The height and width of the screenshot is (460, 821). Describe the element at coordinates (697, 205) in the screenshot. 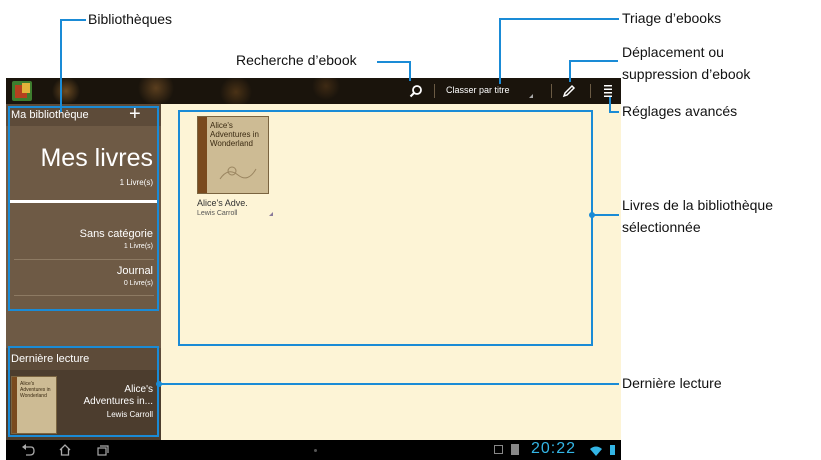

I see `callout-livres-1: Livres de la bibliothèque` at that location.